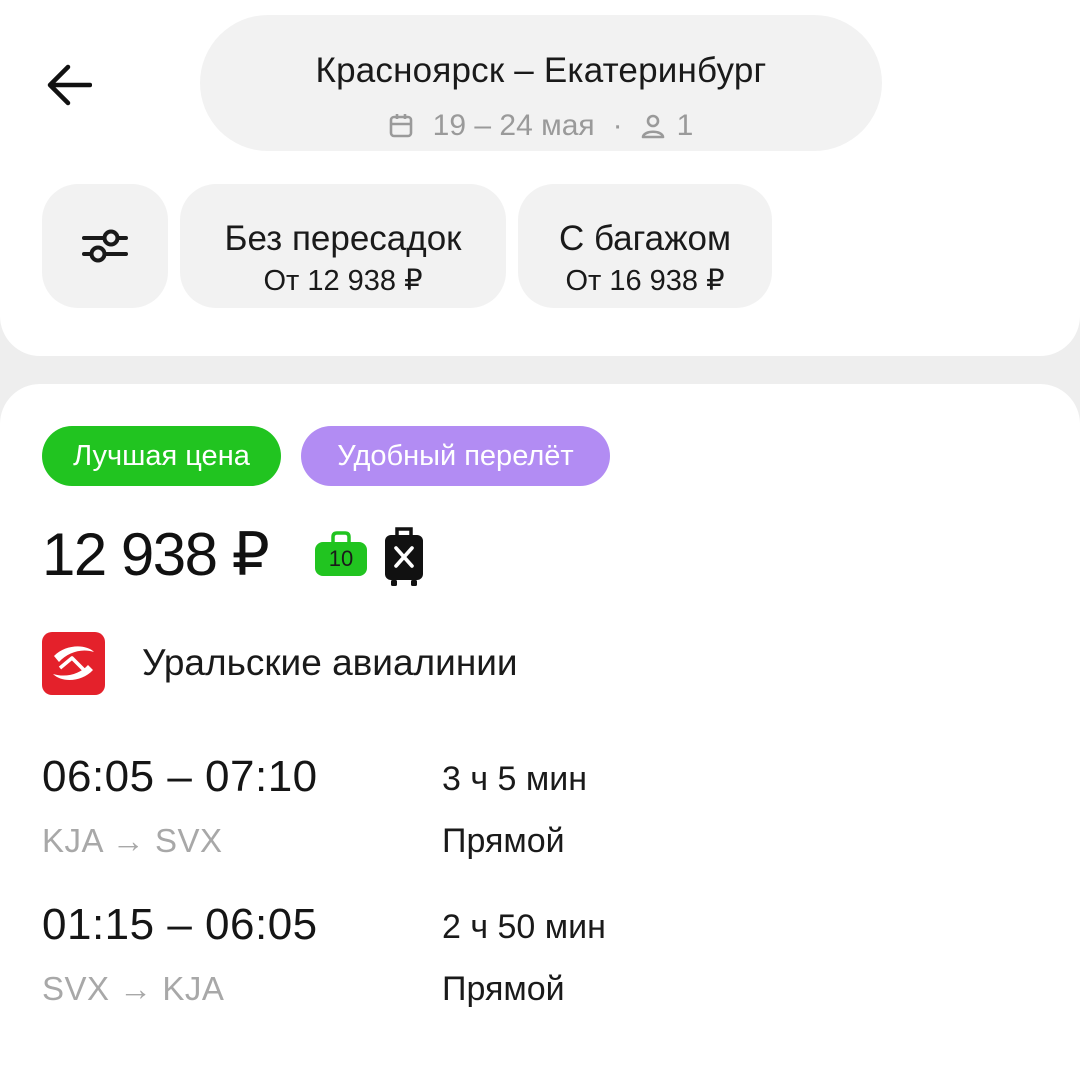  I want to click on passenger-count: 1, so click(685, 125).